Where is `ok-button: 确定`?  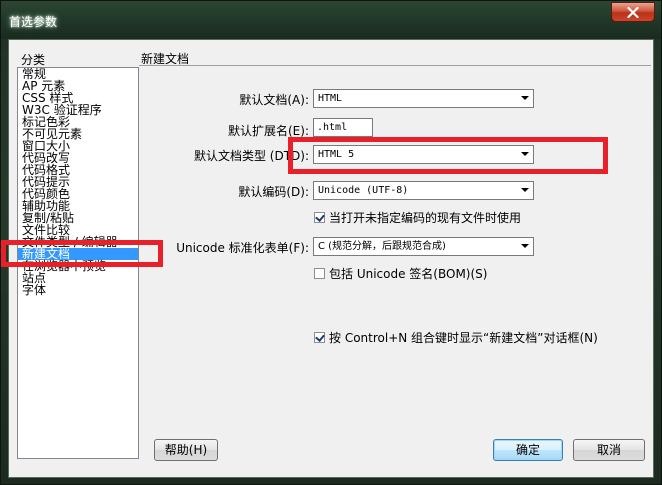 ok-button: 确定 is located at coordinates (528, 450).